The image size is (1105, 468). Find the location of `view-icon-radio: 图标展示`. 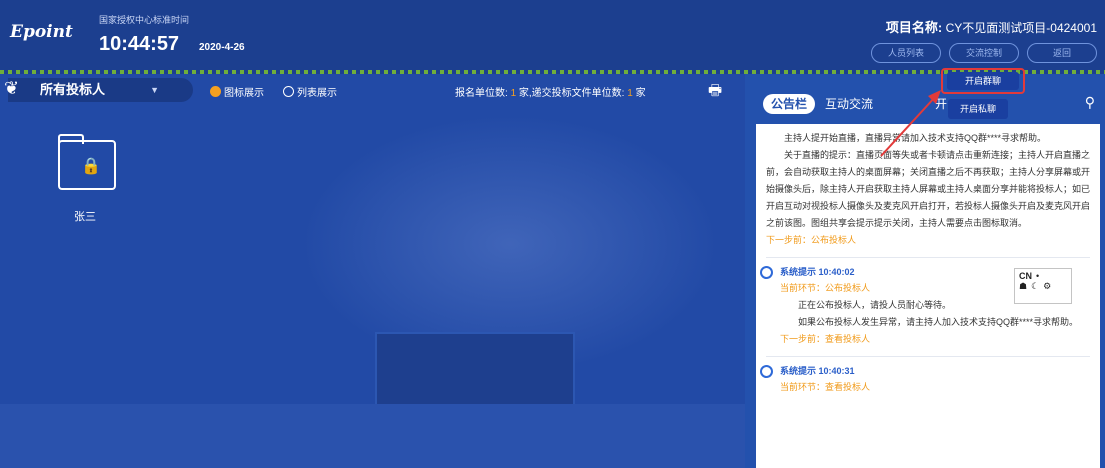

view-icon-radio: 图标展示 is located at coordinates (237, 91).